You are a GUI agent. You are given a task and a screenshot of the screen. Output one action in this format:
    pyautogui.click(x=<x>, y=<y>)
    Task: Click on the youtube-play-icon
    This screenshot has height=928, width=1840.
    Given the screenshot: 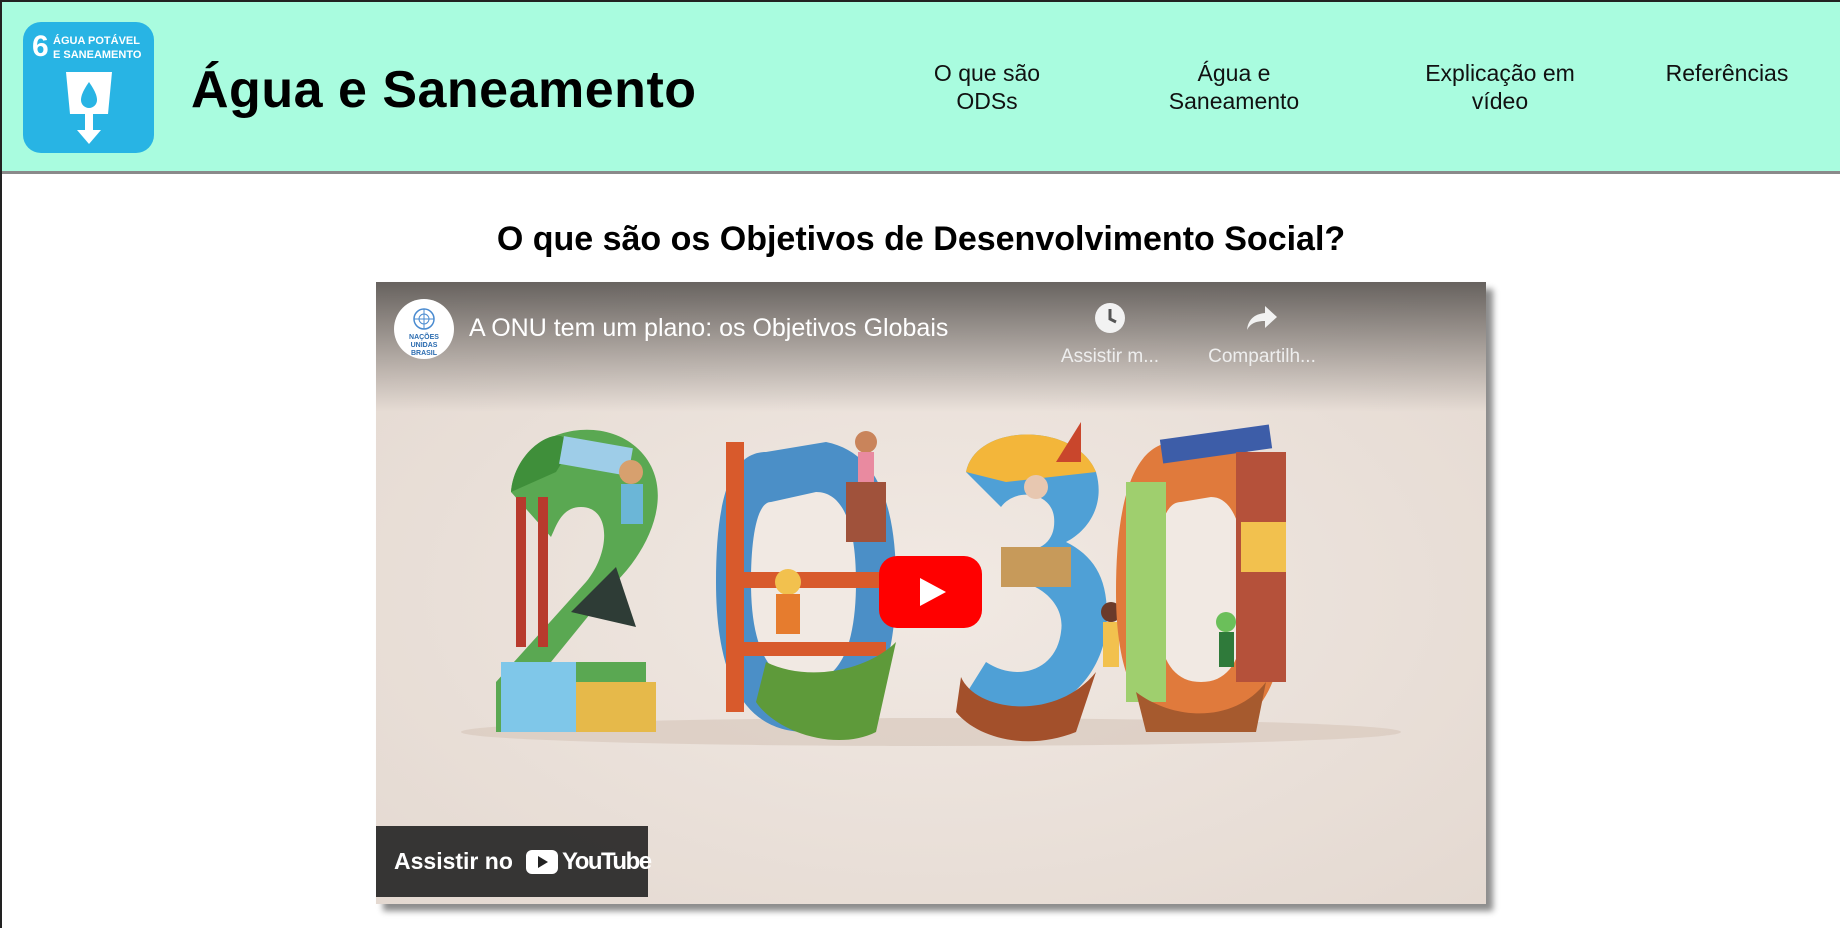 What is the action you would take?
    pyautogui.click(x=542, y=862)
    